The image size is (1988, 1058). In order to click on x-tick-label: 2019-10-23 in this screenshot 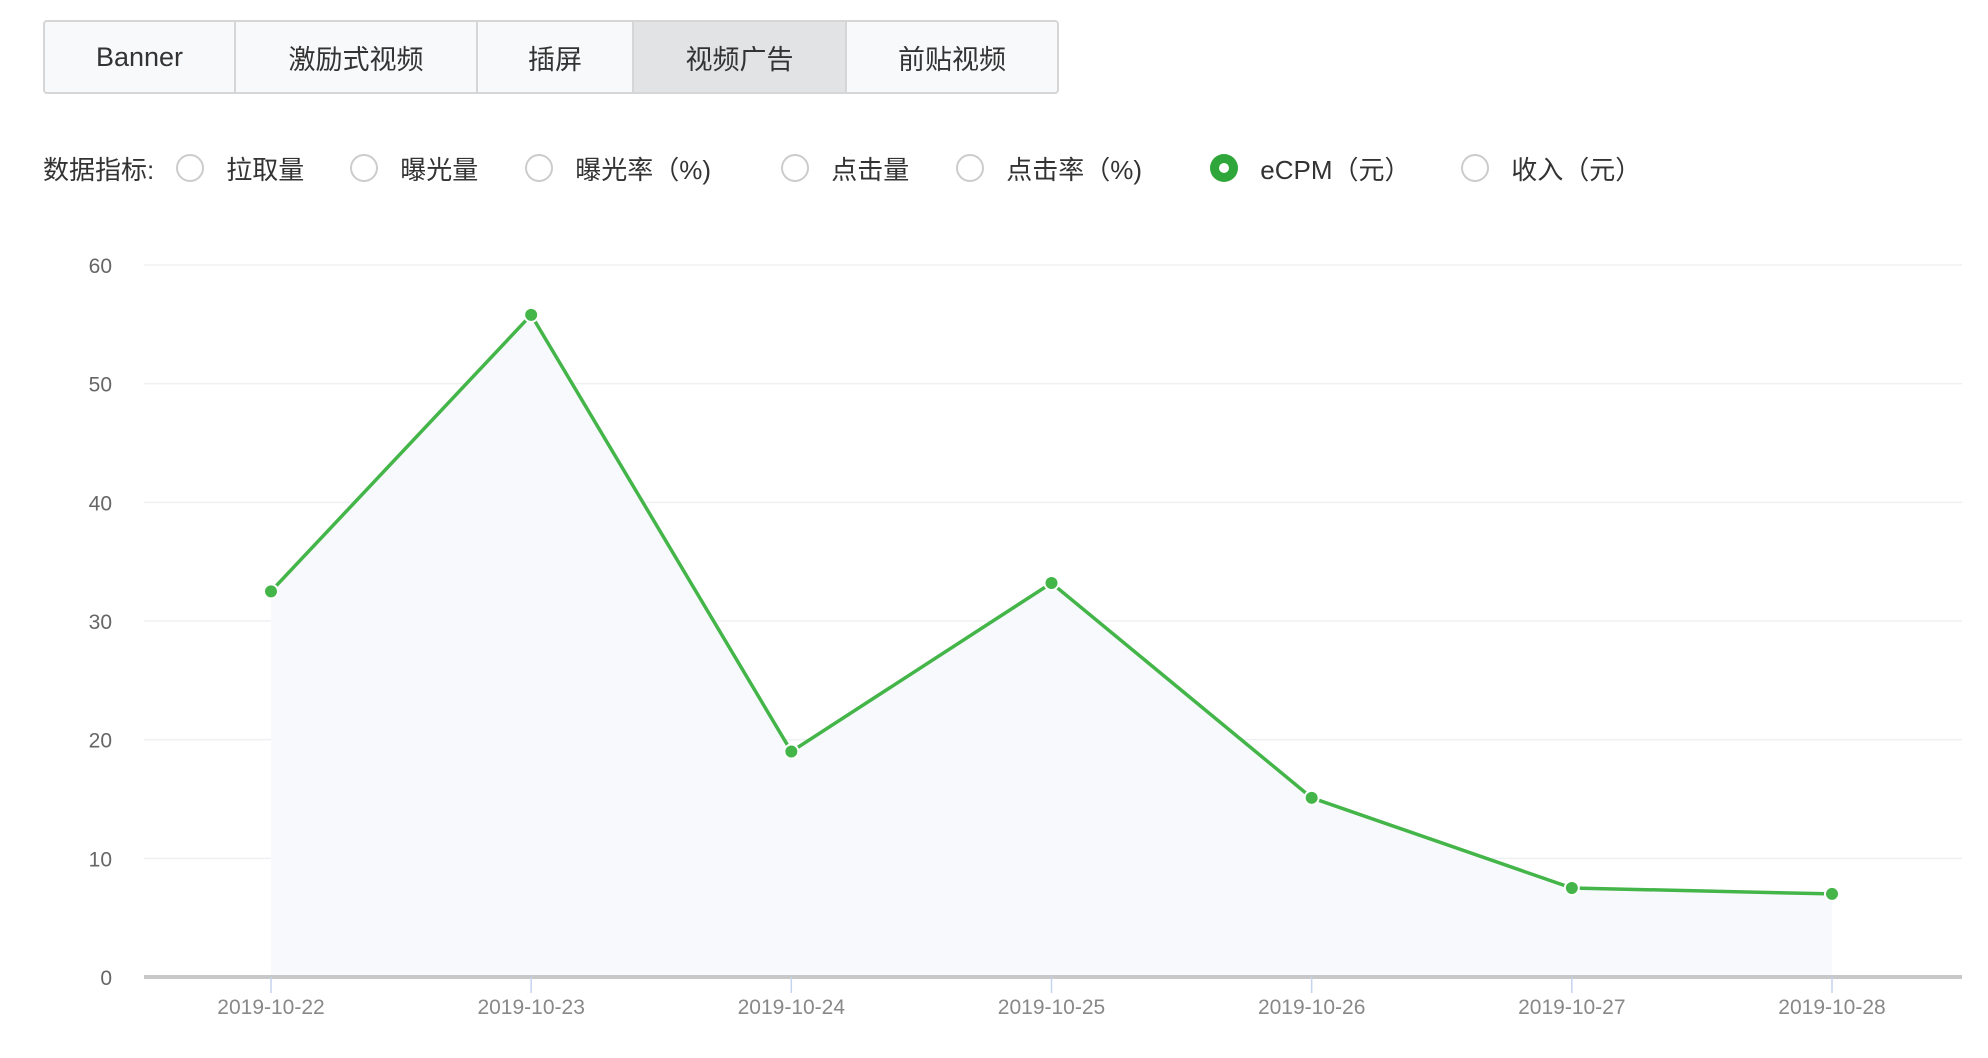, I will do `click(530, 1007)`.